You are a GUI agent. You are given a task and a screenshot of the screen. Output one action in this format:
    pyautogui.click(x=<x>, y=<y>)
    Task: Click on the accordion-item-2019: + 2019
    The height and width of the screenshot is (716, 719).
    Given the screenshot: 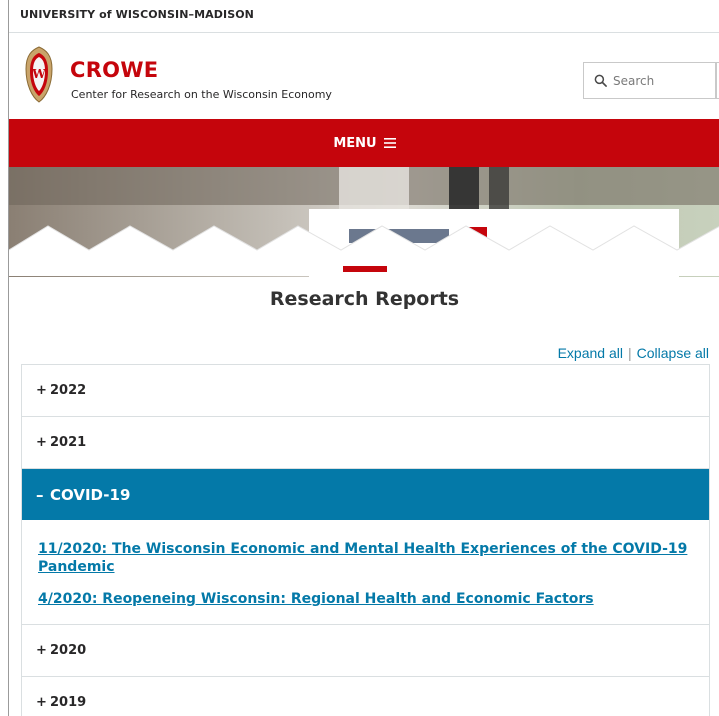 What is the action you would take?
    pyautogui.click(x=365, y=696)
    